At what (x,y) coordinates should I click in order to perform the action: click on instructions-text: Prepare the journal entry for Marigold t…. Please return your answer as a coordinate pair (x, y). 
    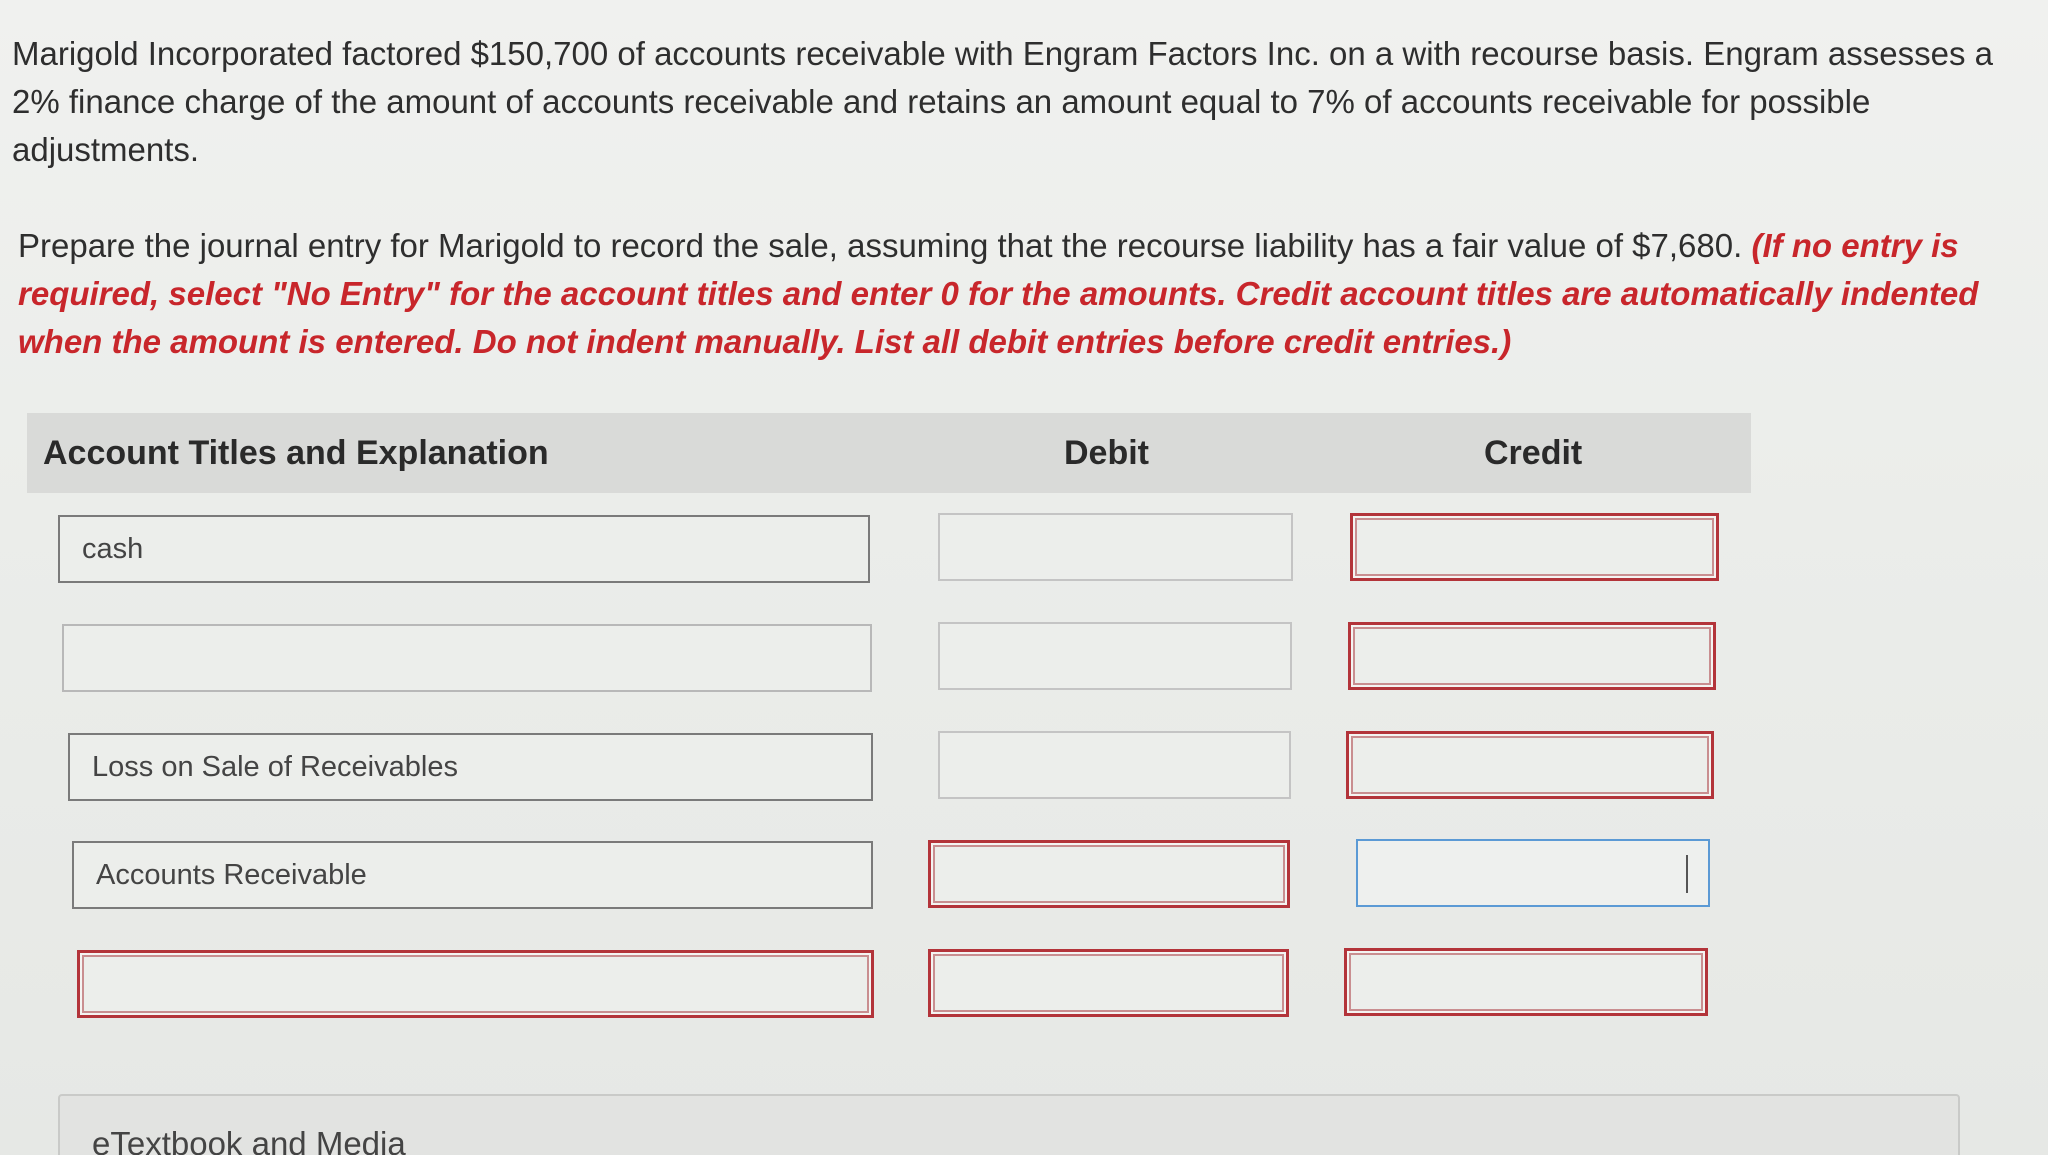
    Looking at the image, I should click on (880, 245).